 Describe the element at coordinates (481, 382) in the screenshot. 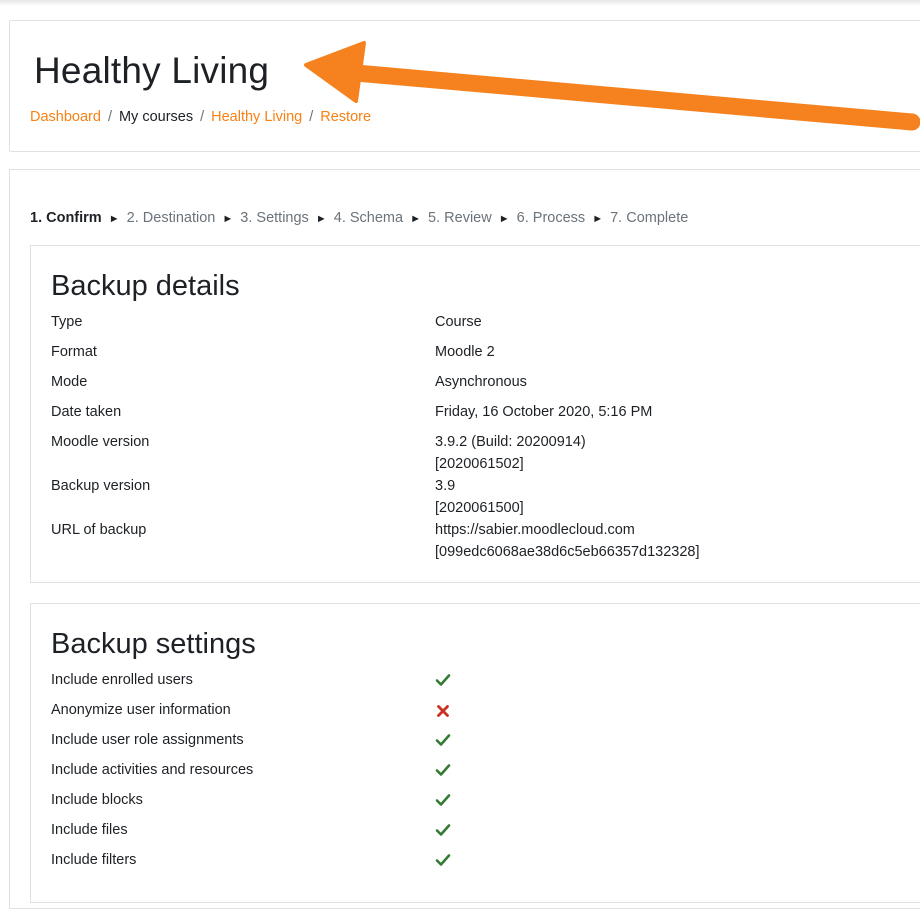

I see `detail-value-mode: Asynchronous` at that location.